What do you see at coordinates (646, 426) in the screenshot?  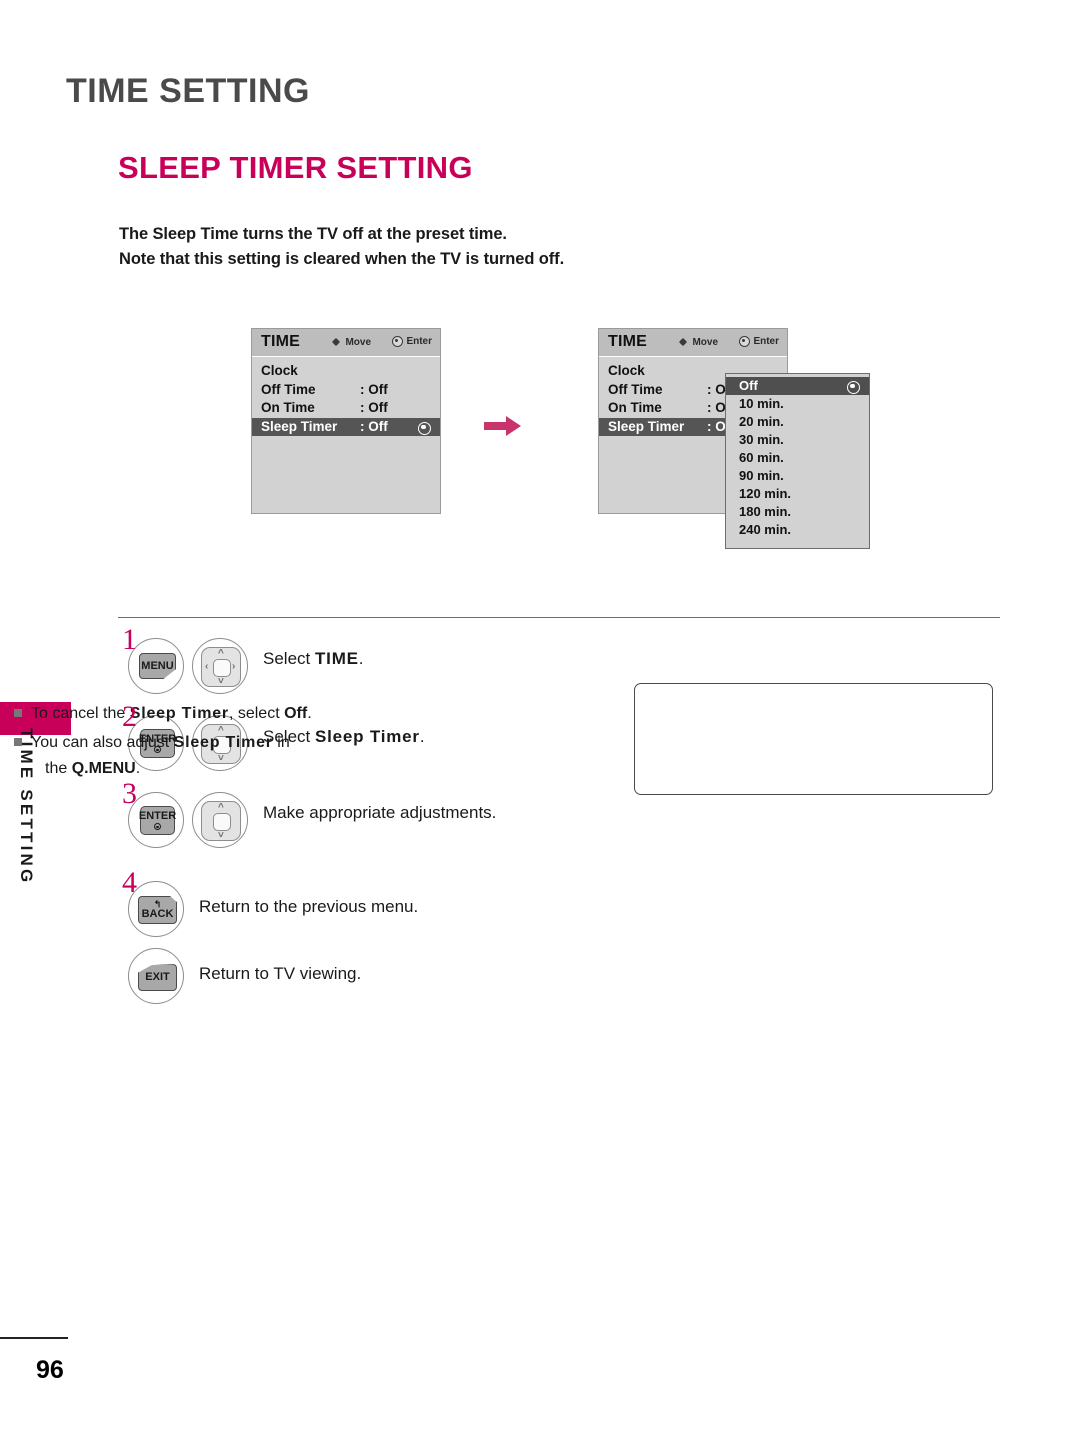 I see `osd-row-label: Sleep Timer` at bounding box center [646, 426].